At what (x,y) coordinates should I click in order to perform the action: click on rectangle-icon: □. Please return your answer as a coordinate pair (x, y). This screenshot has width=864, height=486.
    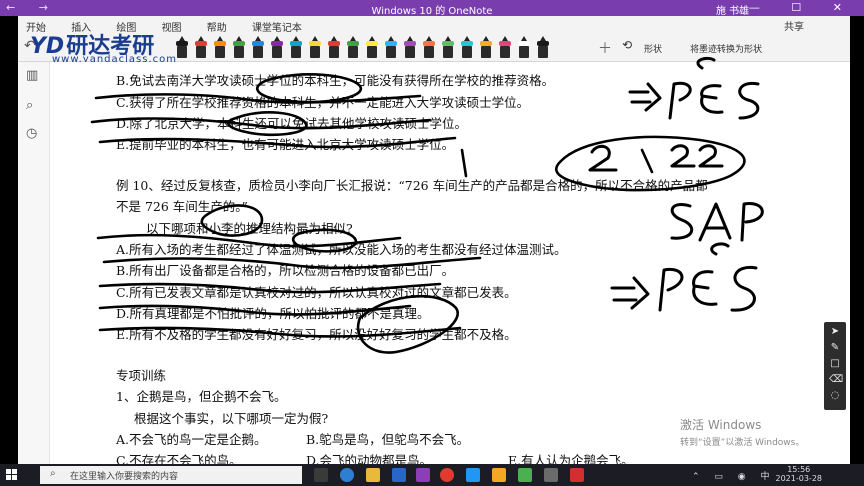
    Looking at the image, I should click on (835, 364).